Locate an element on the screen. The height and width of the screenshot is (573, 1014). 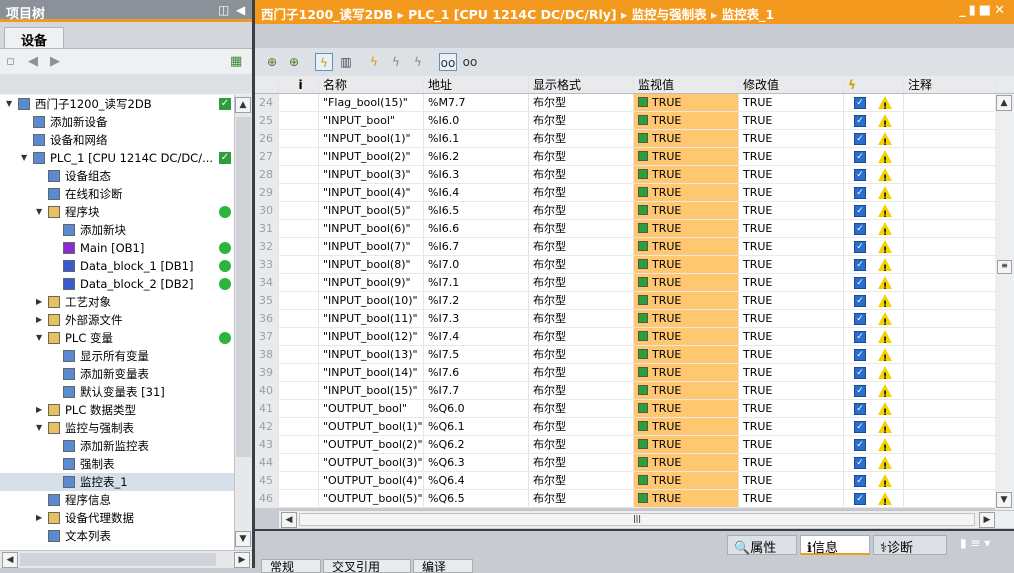
tree-item: 添加新块 is located at coordinates (117, 230).